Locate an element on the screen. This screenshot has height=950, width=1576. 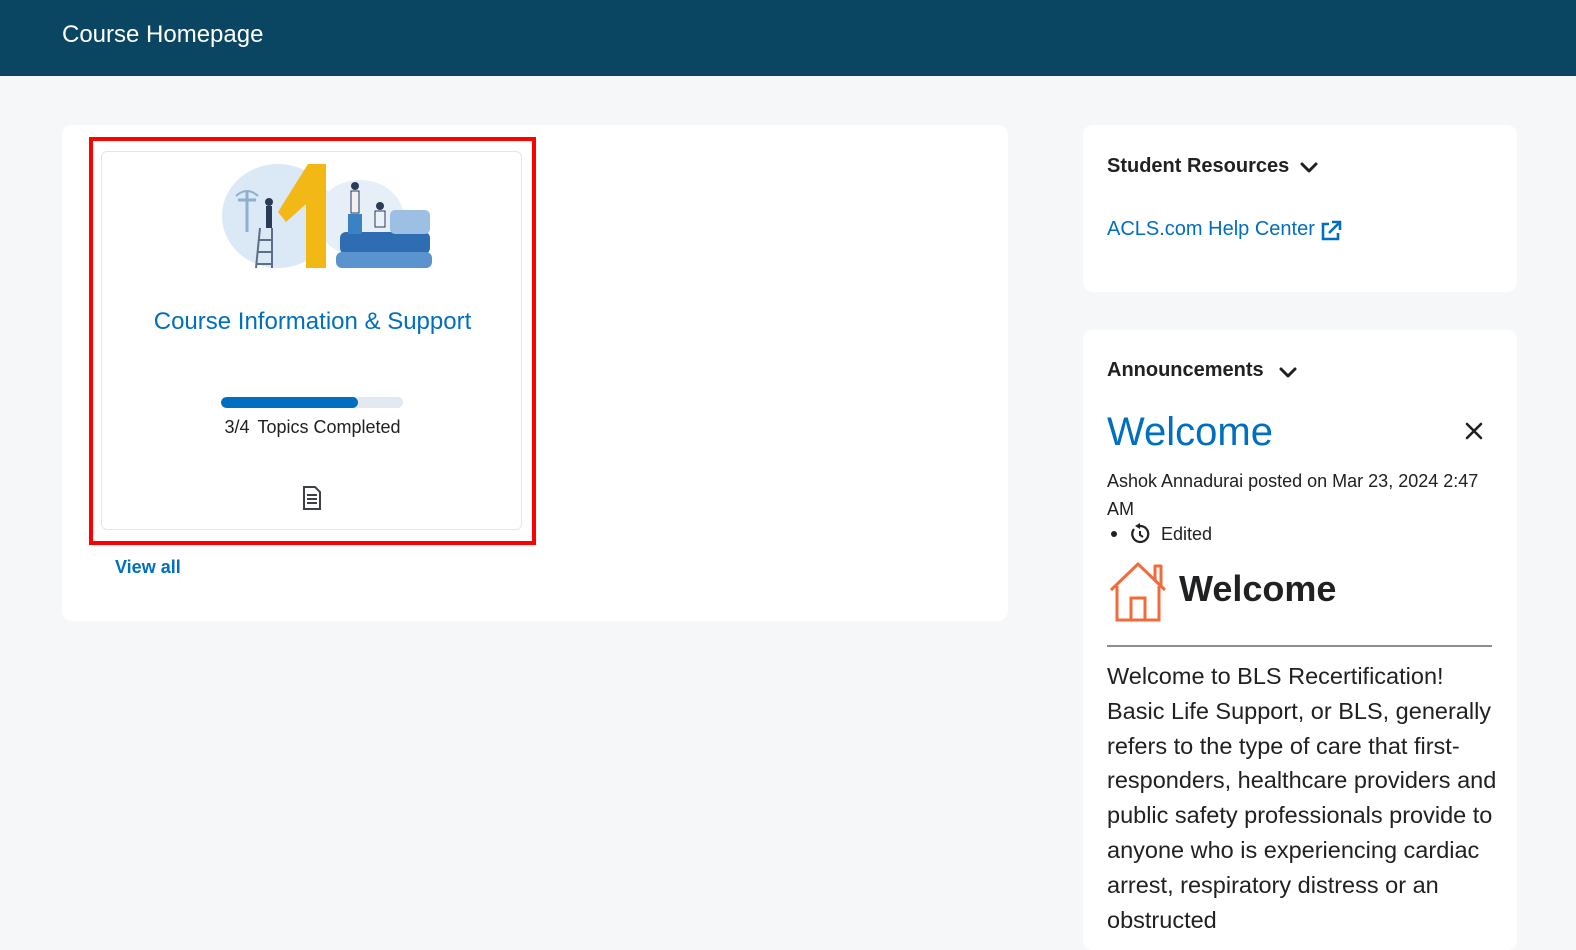
document-icon is located at coordinates (312, 498).